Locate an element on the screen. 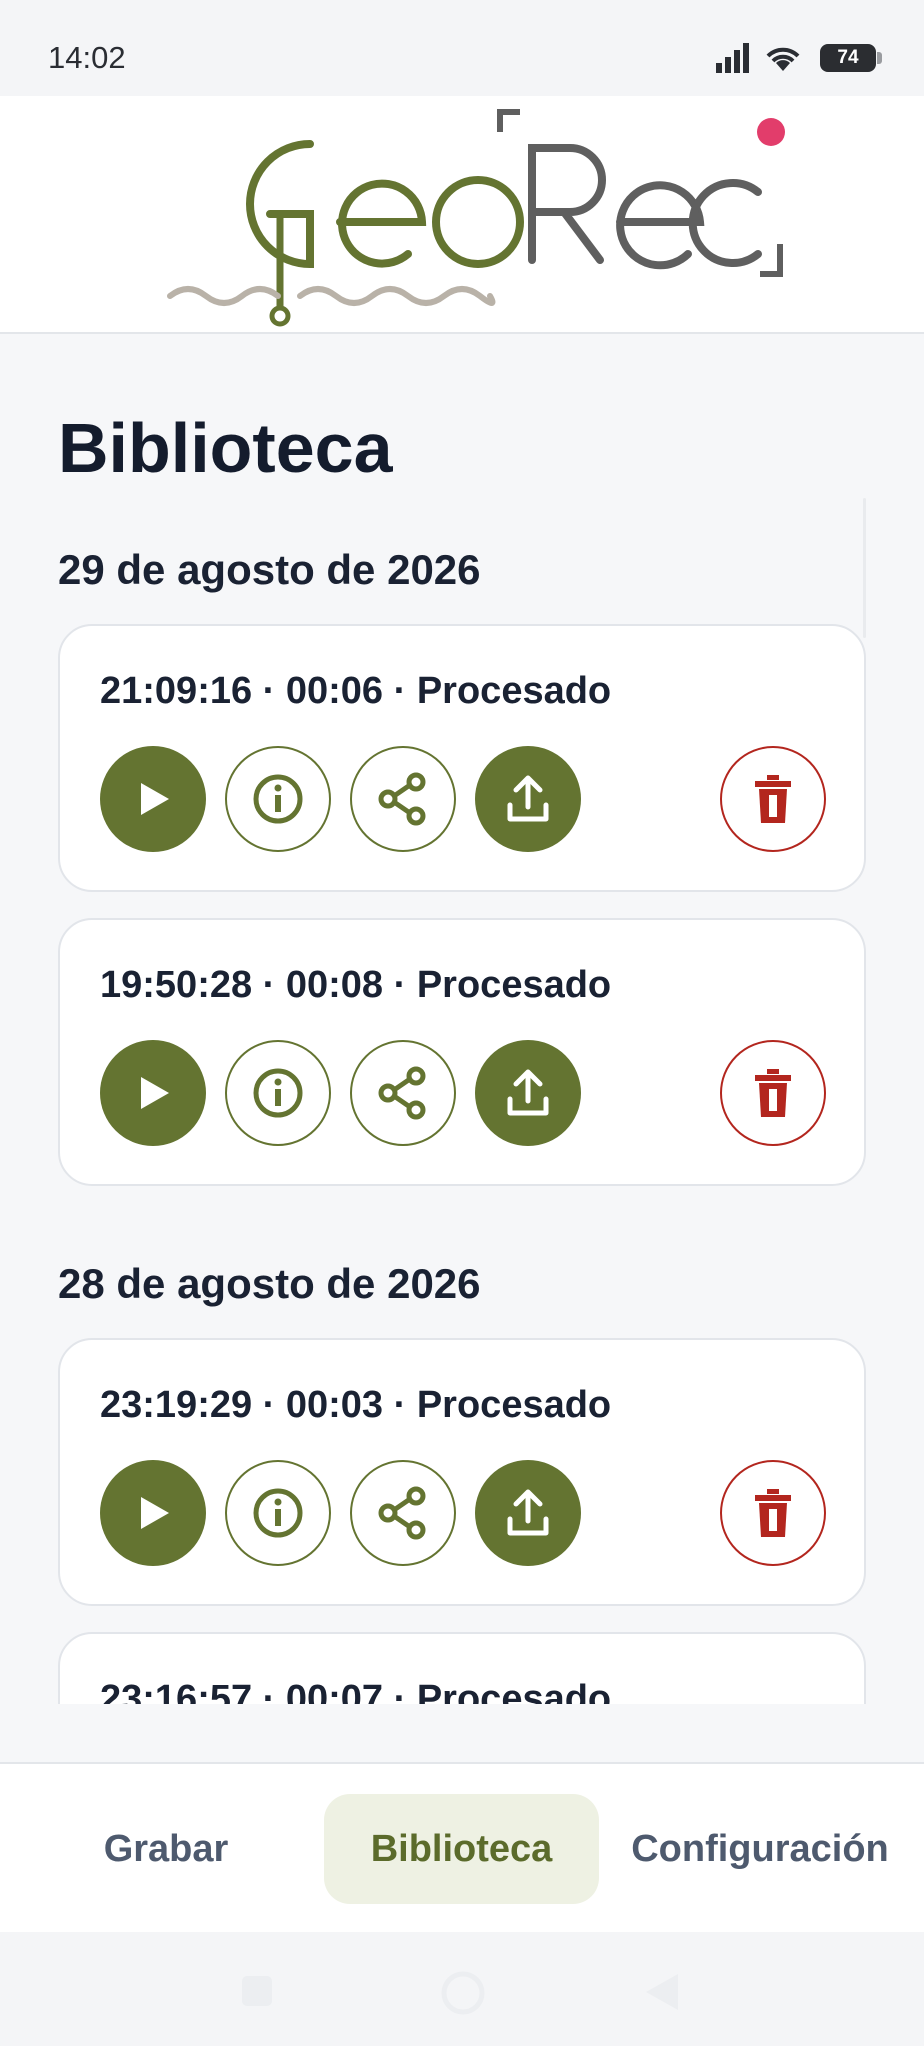  nav-label: Grabar is located at coordinates (166, 1848).